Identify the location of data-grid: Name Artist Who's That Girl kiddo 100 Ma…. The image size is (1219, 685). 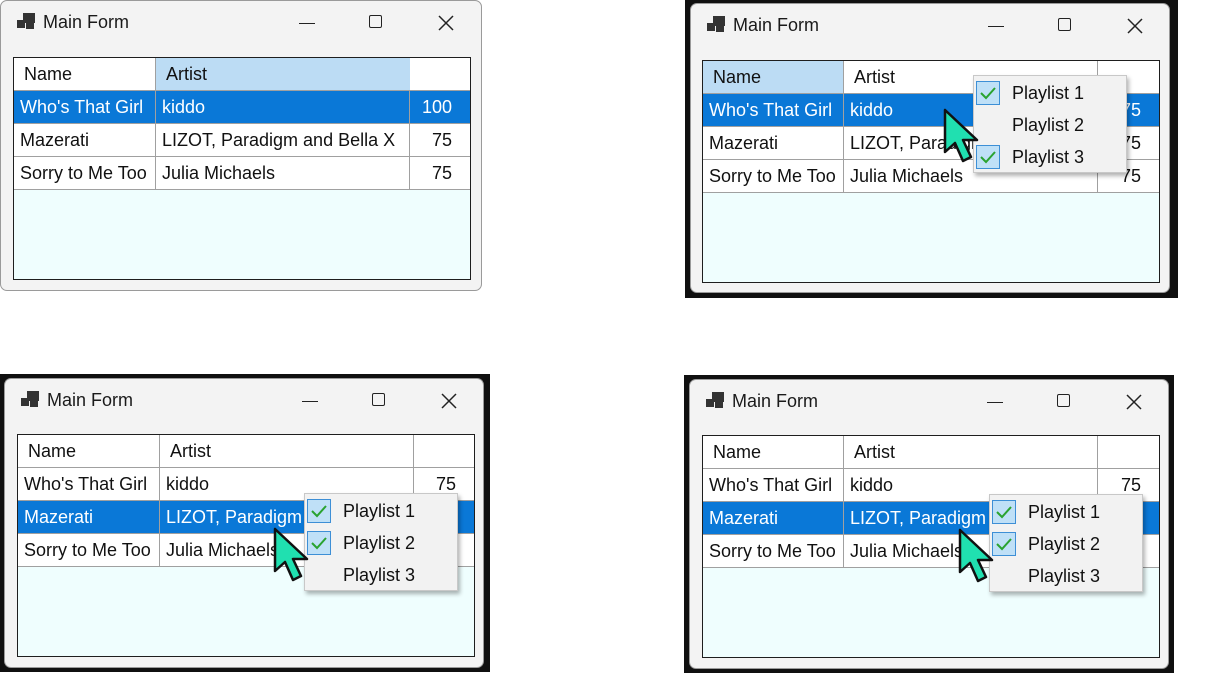
(242, 168).